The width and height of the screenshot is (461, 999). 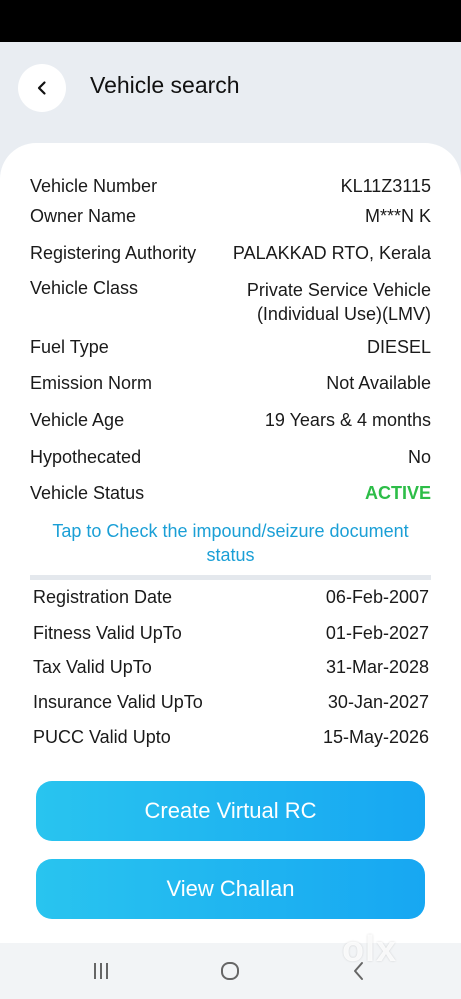 I want to click on detail-value: KL11Z3115, so click(x=385, y=186).